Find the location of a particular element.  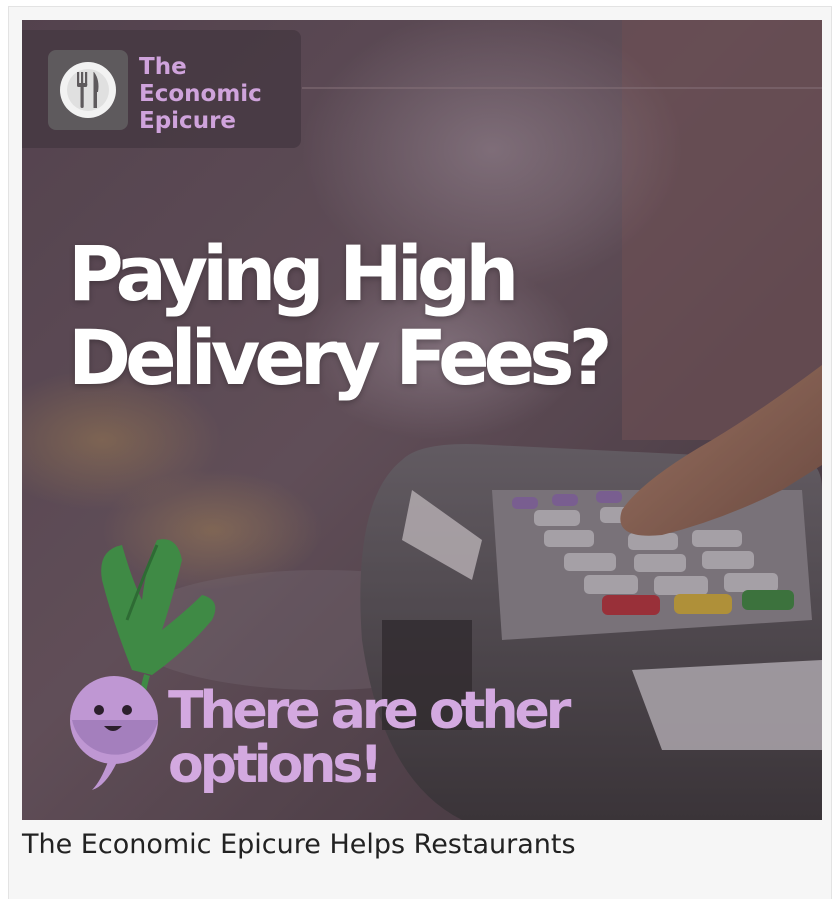

brand-name: The Economic Epicure is located at coordinates (218, 94).